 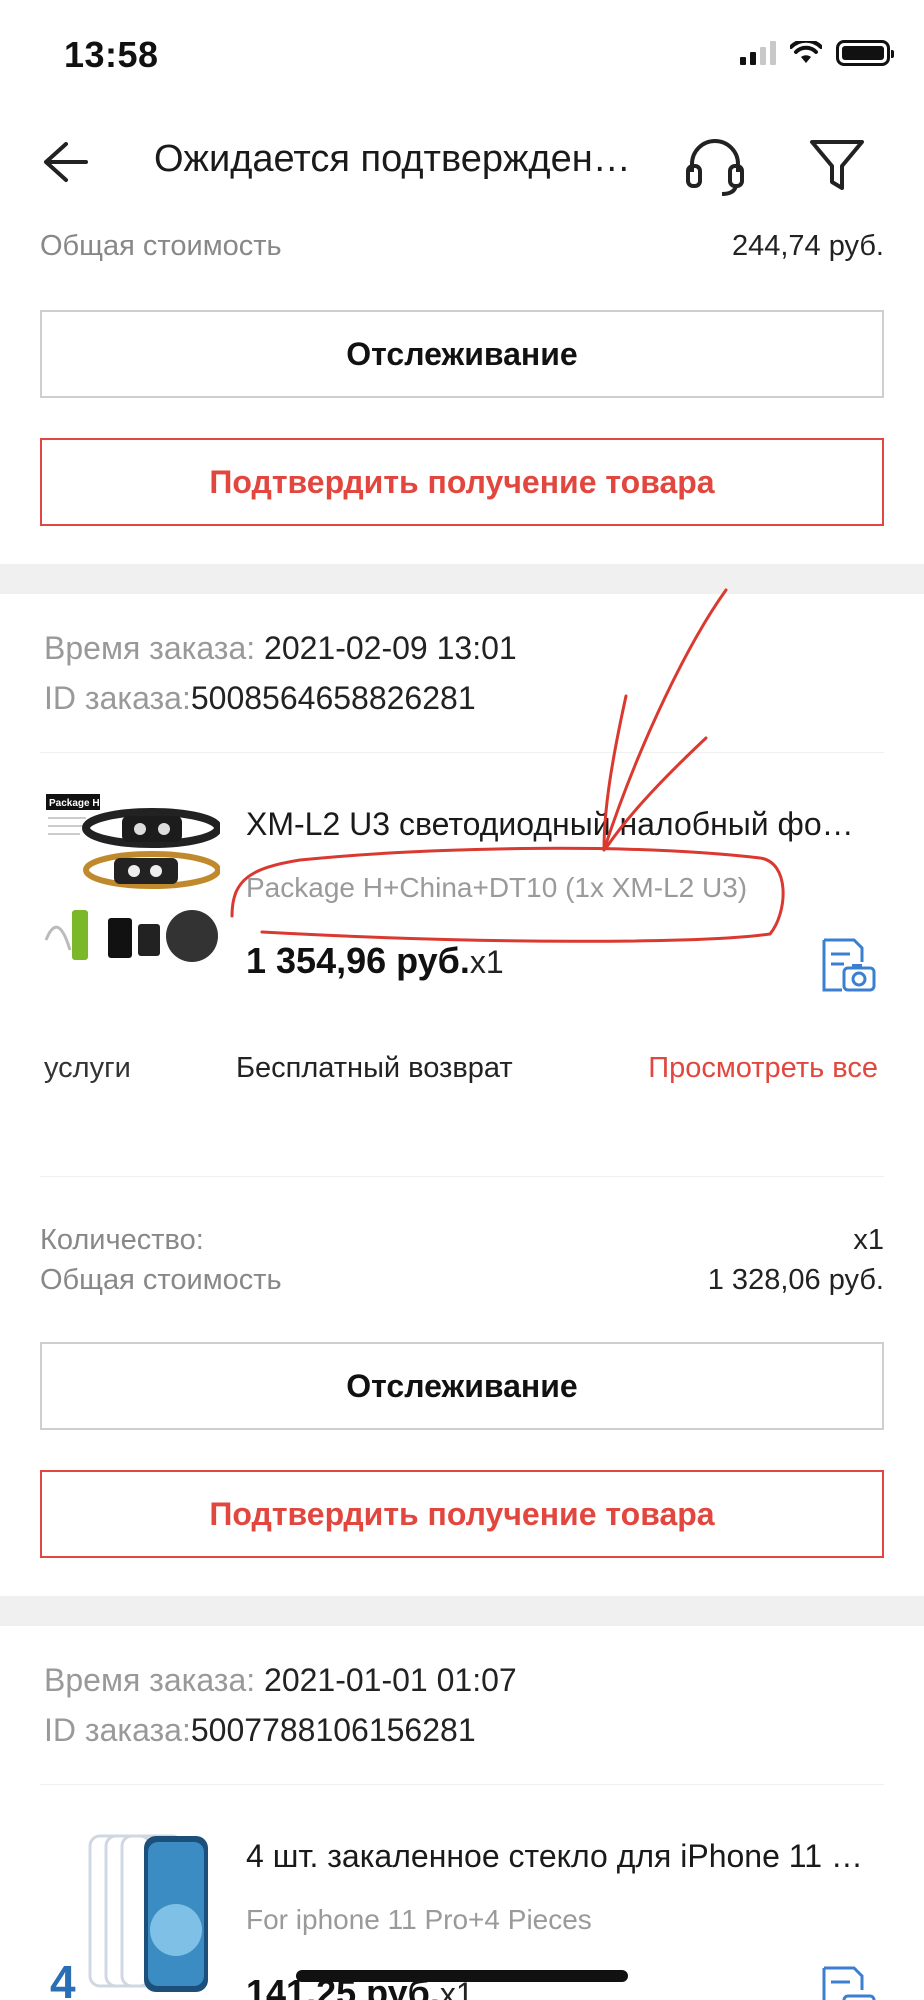 I want to click on status-icons, so click(x=817, y=53).